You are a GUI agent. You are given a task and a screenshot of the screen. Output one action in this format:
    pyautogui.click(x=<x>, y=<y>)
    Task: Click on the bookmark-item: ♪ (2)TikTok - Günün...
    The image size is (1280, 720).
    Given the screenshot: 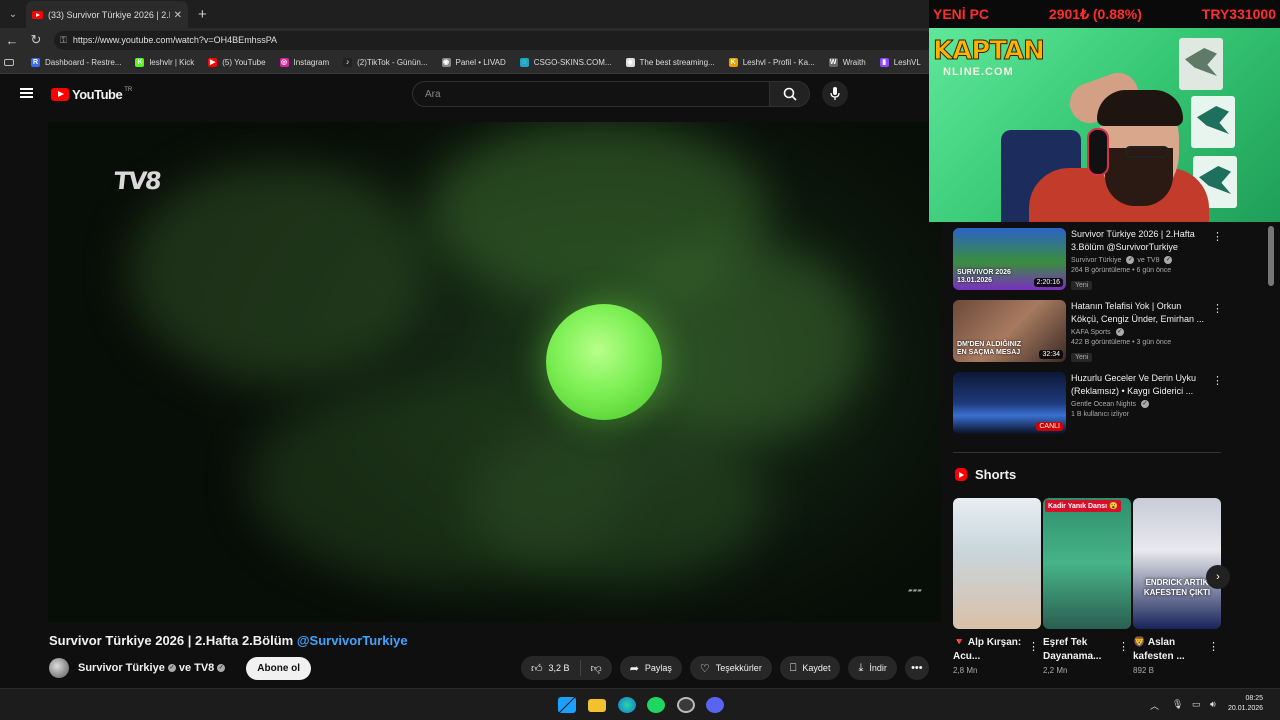 What is the action you would take?
    pyautogui.click(x=385, y=62)
    